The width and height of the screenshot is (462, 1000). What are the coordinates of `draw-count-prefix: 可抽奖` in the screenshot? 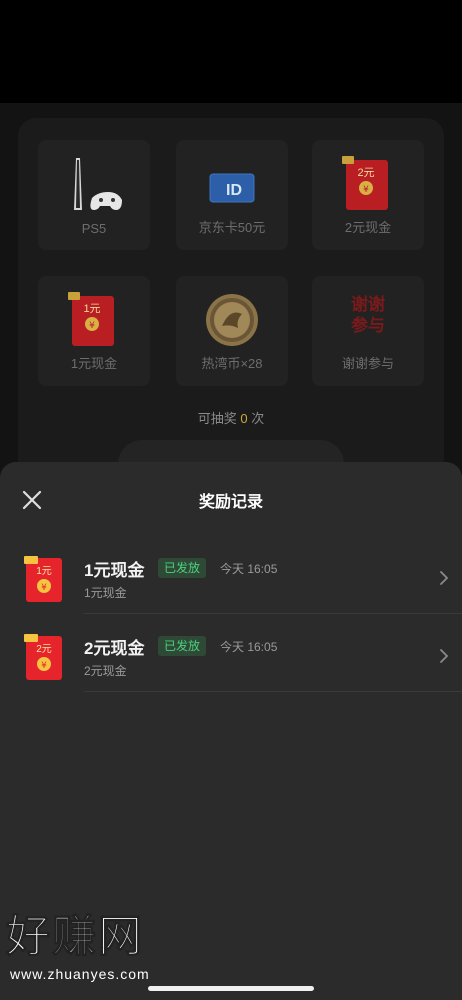 It's located at (217, 418).